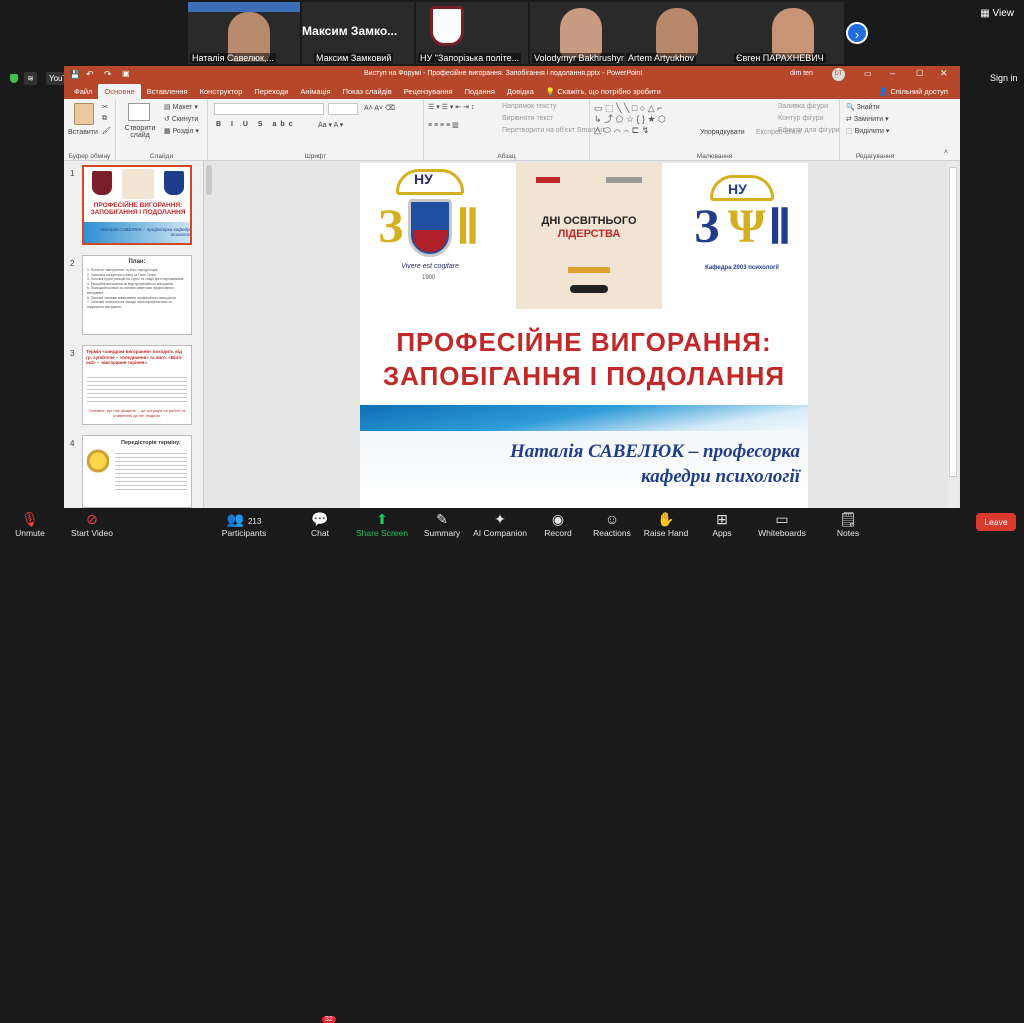 Image resolution: width=1024 pixels, height=1023 pixels. Describe the element at coordinates (722, 524) in the screenshot. I see `apps-button: ⊞ Apps` at that location.